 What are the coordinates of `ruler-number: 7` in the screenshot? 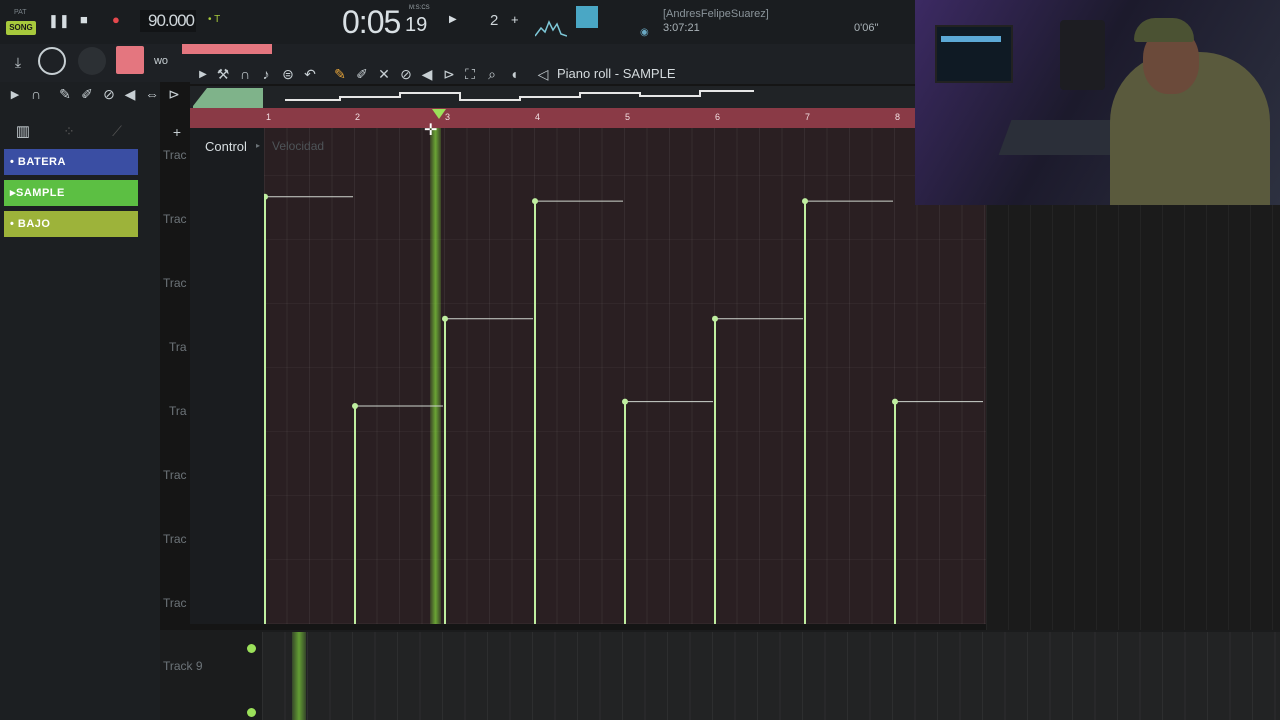 It's located at (808, 117).